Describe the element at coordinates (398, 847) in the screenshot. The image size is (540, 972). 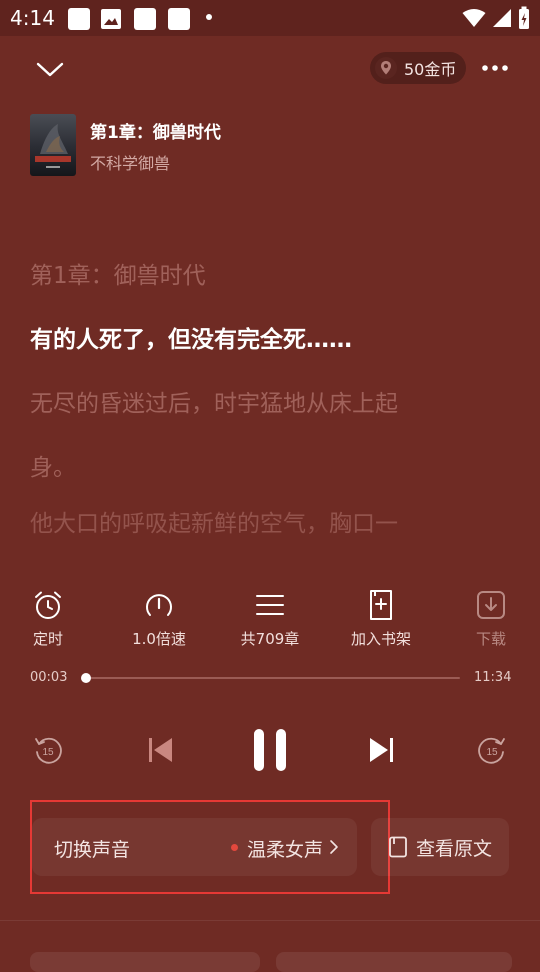
I see `book-icon` at that location.